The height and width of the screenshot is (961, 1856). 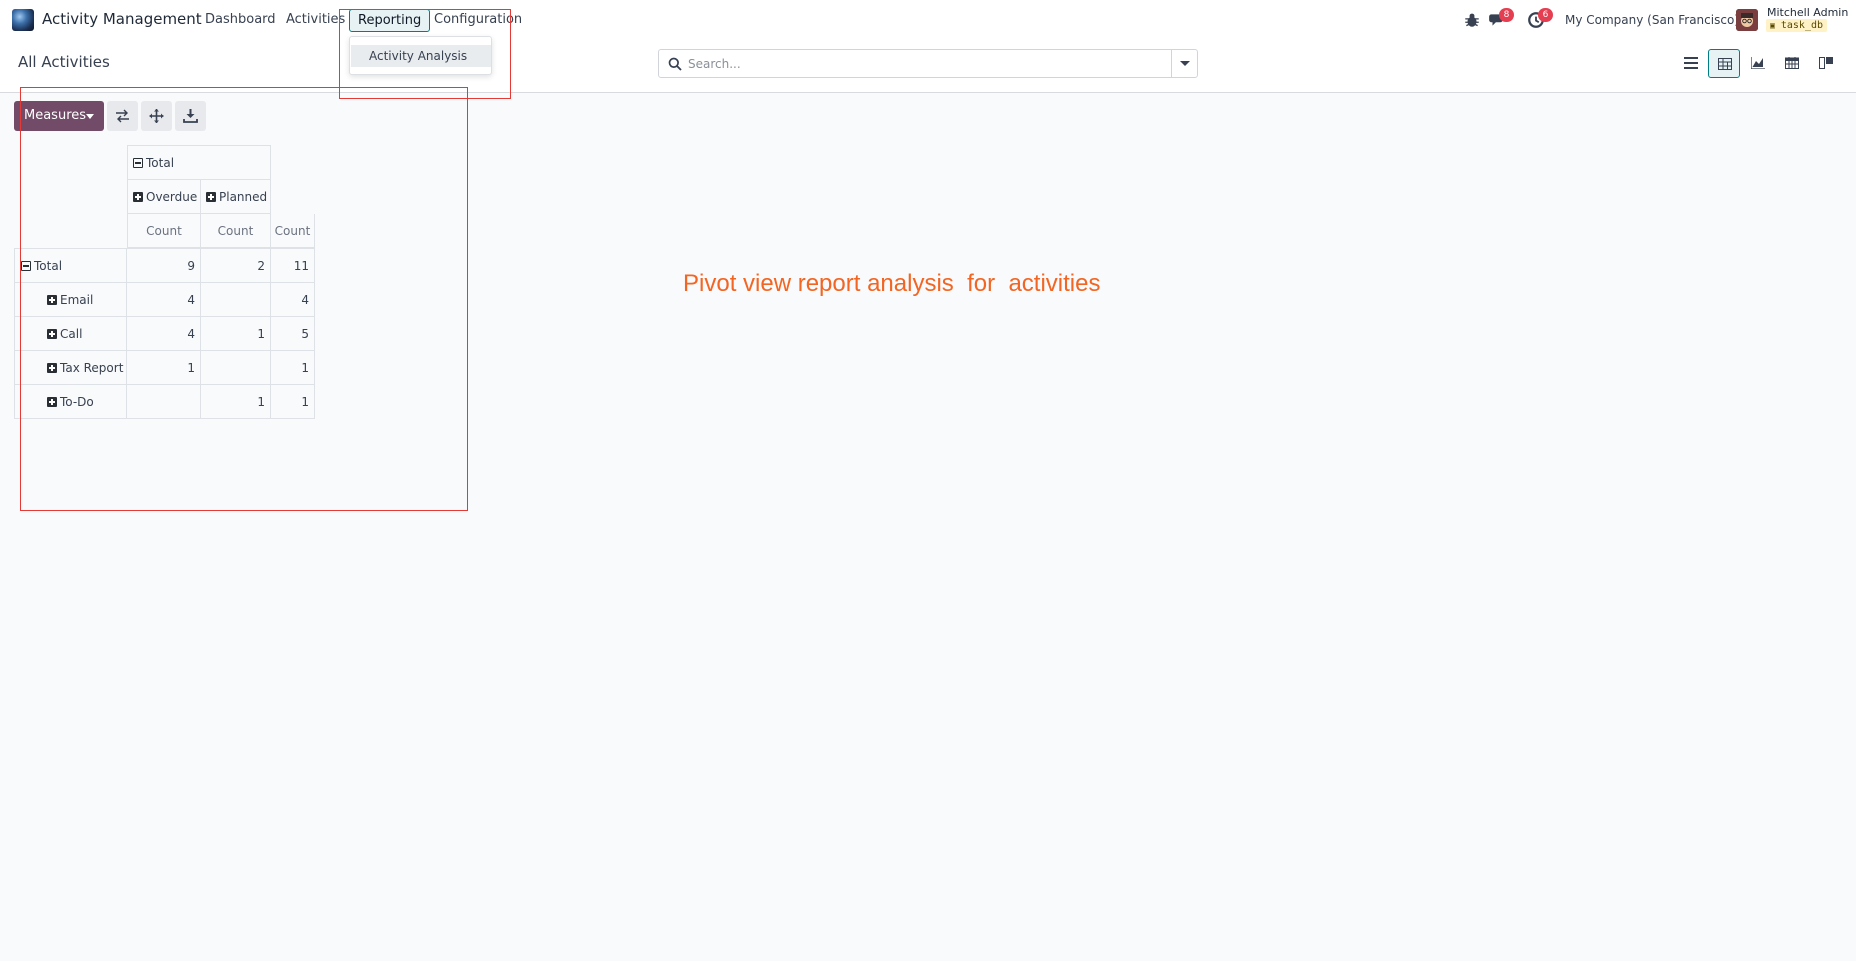 I want to click on list-view-icon, so click(x=1691, y=63).